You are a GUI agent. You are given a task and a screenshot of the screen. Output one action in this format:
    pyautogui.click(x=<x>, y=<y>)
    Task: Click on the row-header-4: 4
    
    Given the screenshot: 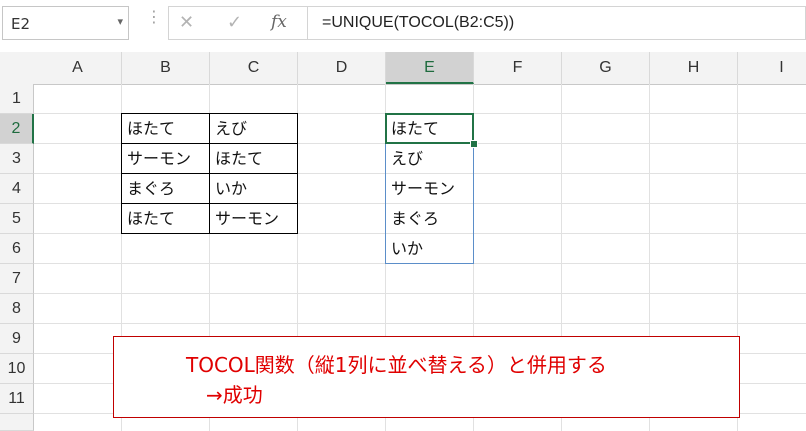 What is the action you would take?
    pyautogui.click(x=17, y=189)
    